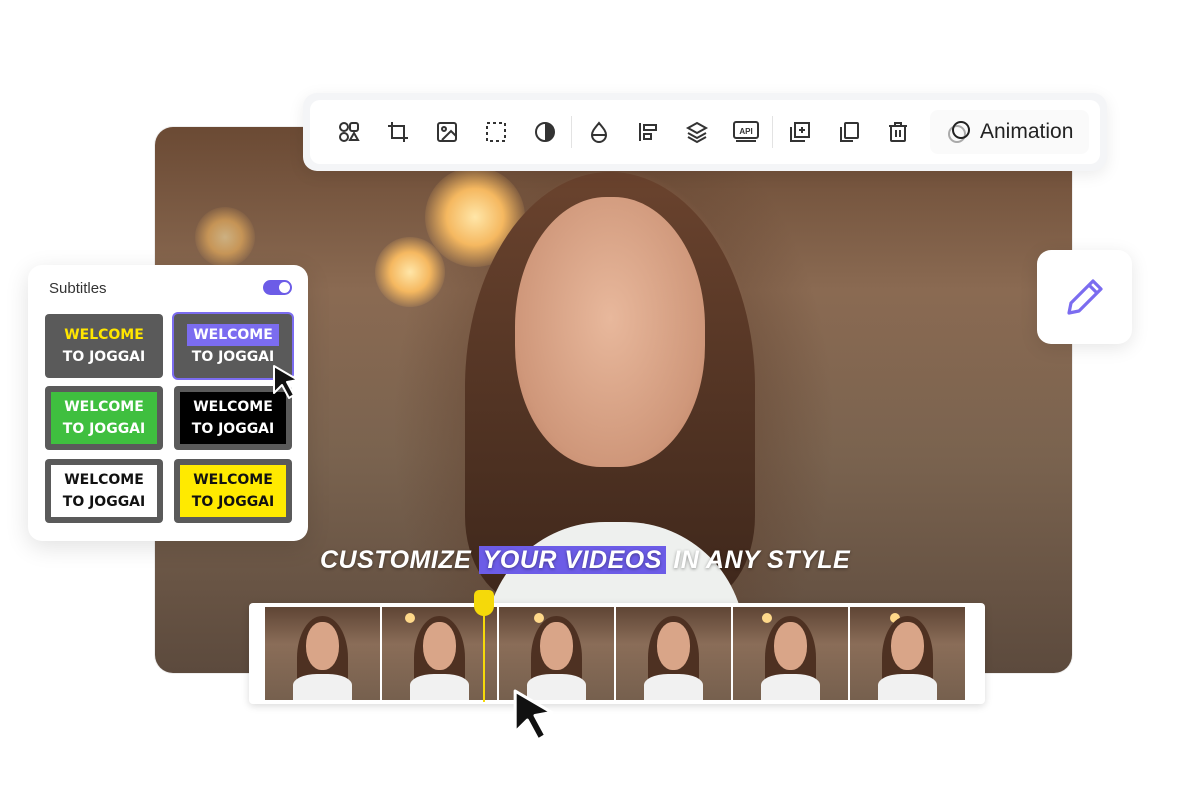 This screenshot has height=800, width=1200. I want to click on edit-button, so click(1084, 297).